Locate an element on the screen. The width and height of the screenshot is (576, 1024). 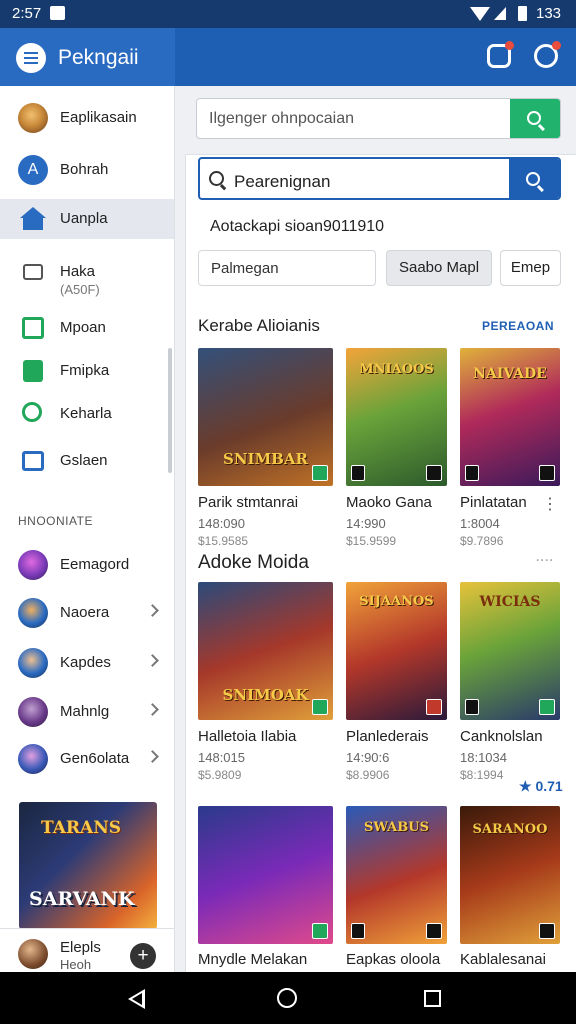
game-thumbnail: MNIAOOS is located at coordinates (396, 417).